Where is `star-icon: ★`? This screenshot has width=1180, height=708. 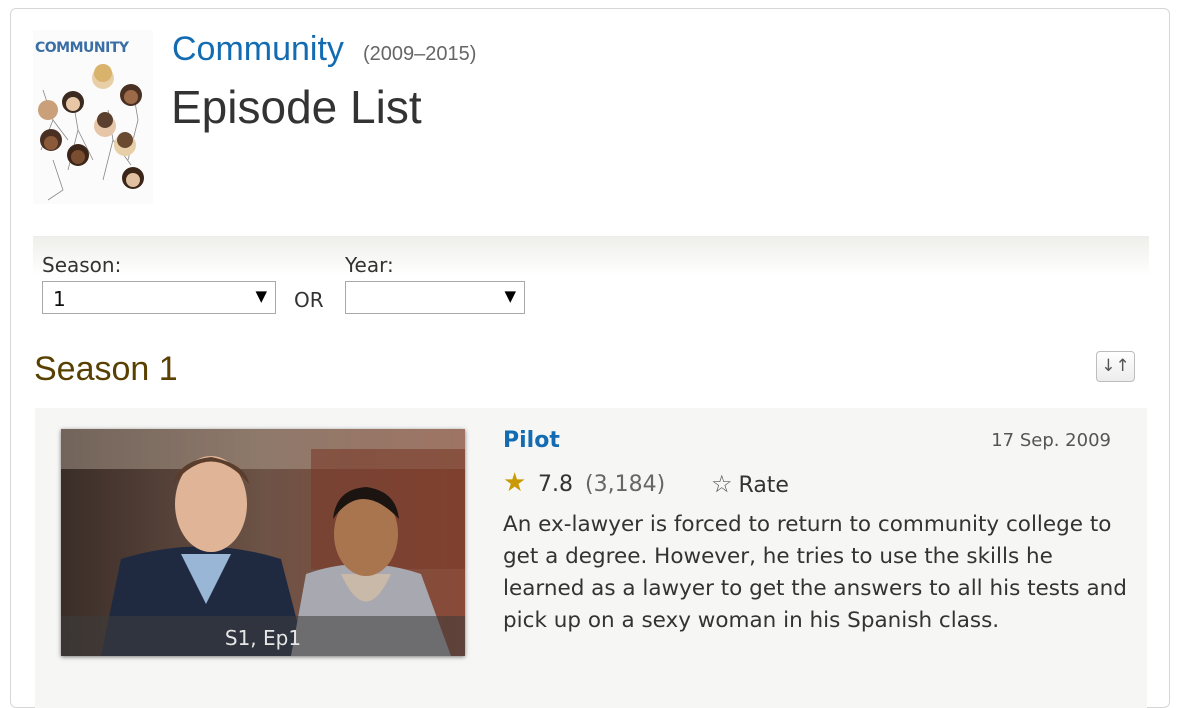 star-icon: ★ is located at coordinates (515, 483).